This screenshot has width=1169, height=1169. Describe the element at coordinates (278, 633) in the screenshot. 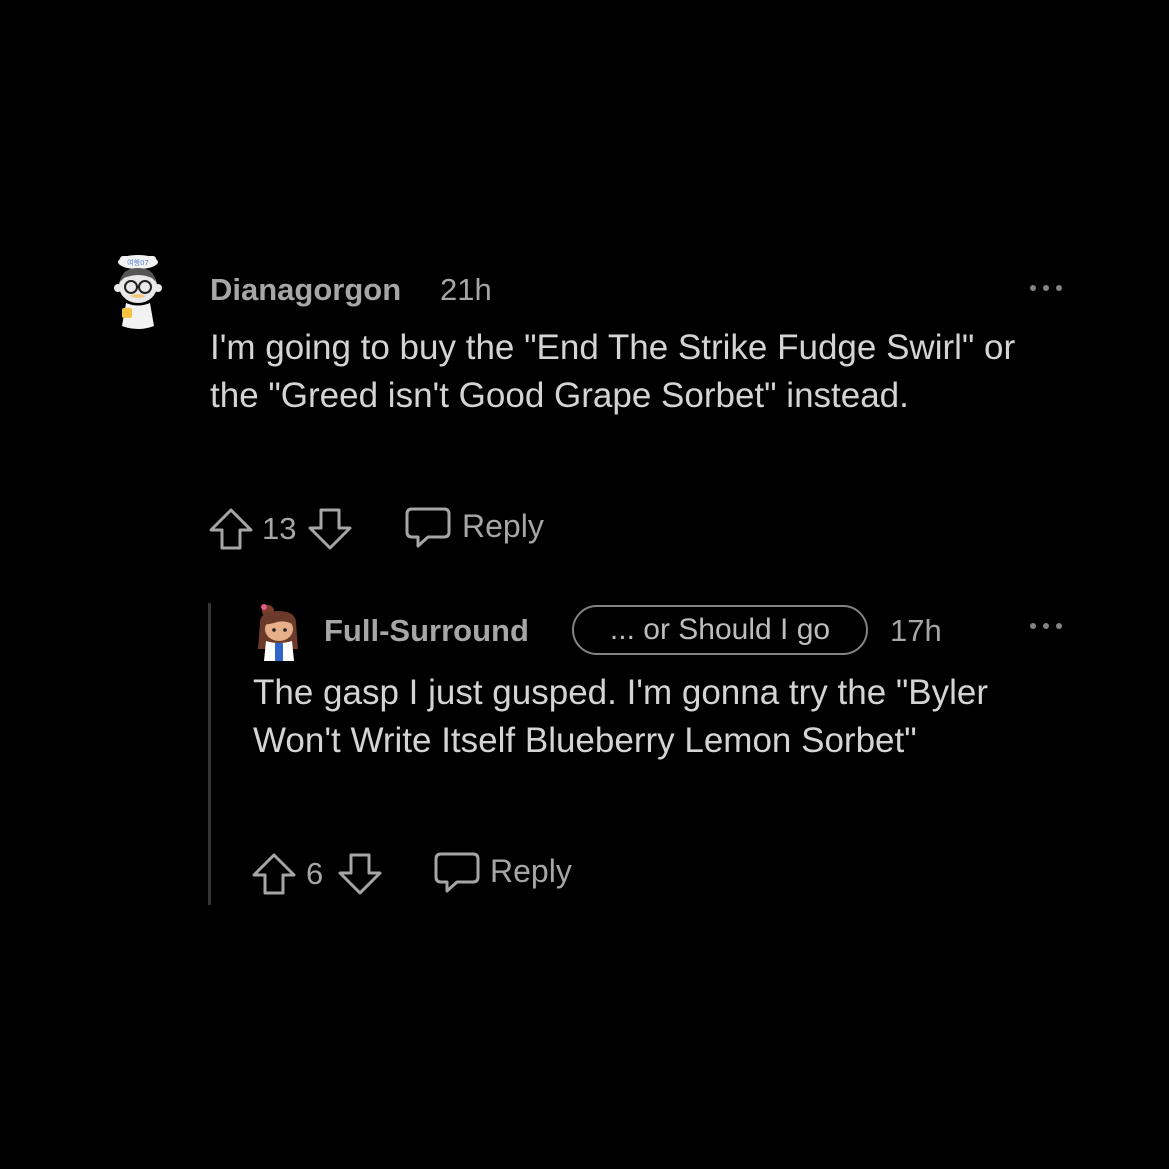

I see `snoo-girl-avatar-icon` at that location.